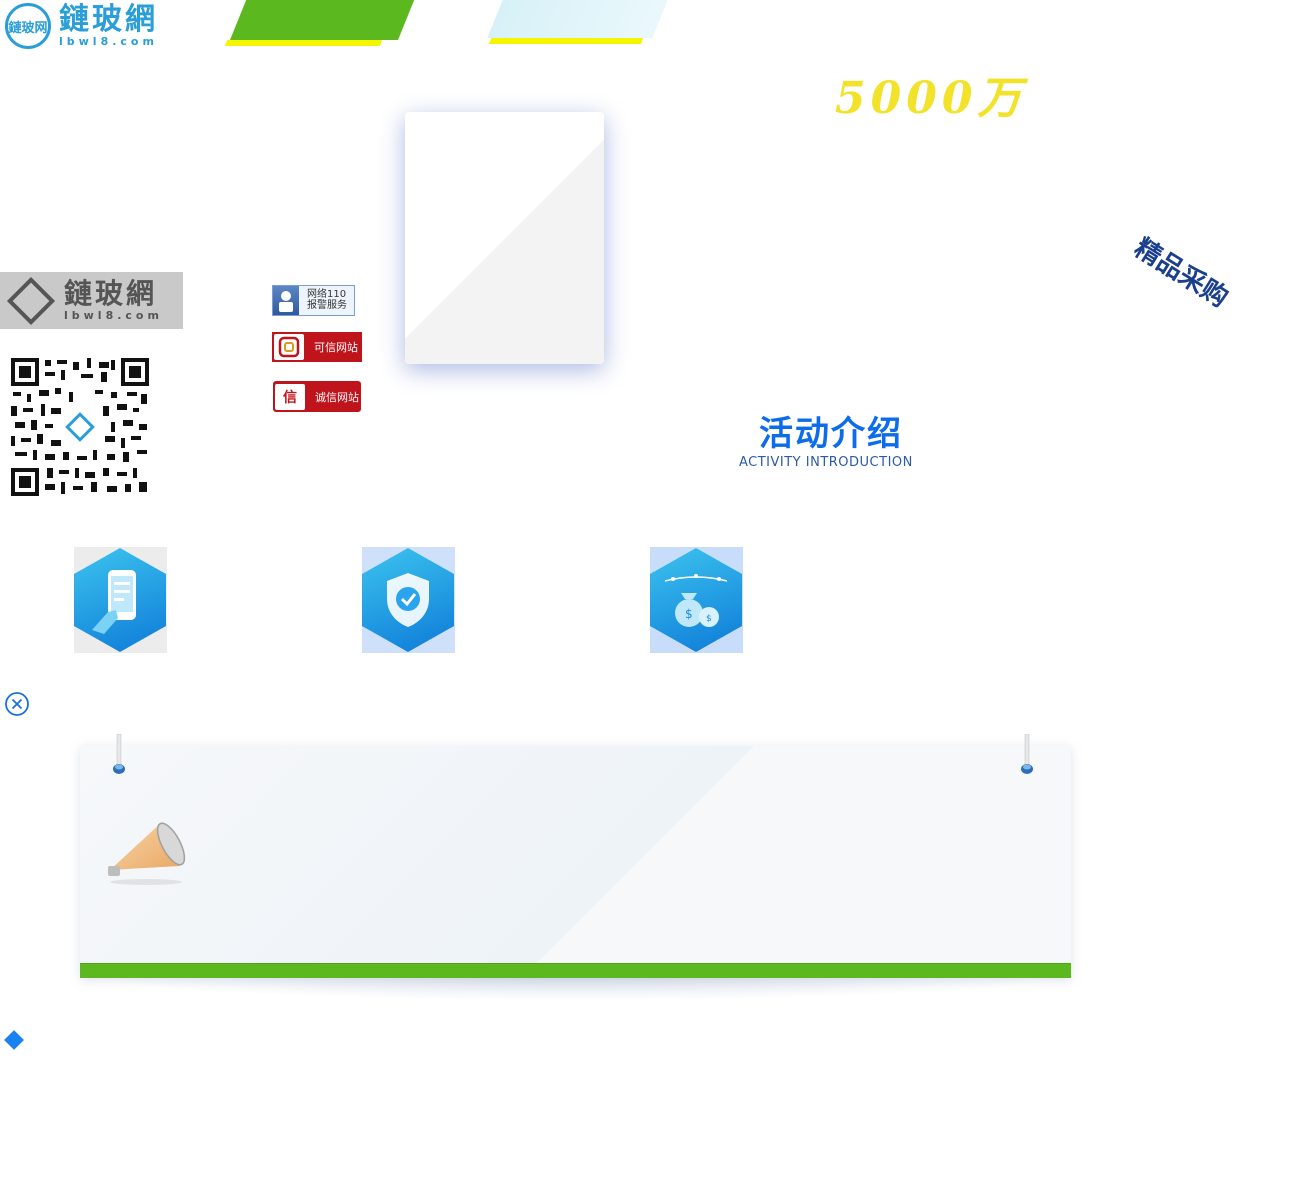 The image size is (1300, 1200). I want to click on money-bags-icon: $ $, so click(696, 600).